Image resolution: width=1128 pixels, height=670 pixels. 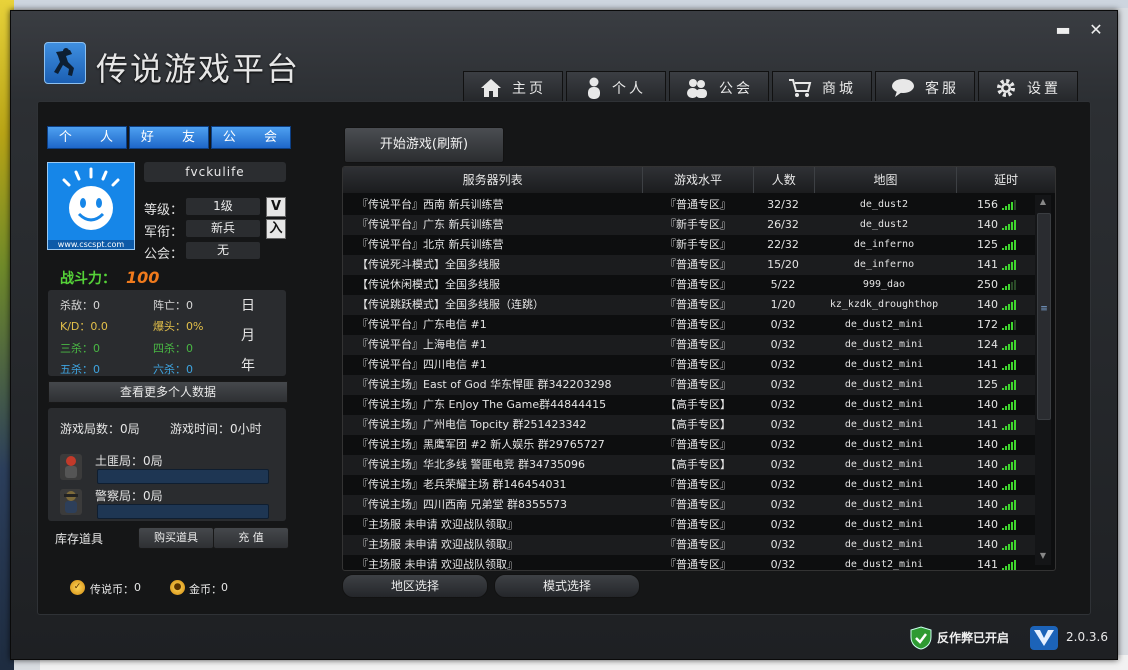 What do you see at coordinates (65, 63) in the screenshot?
I see `app-logo-icon` at bounding box center [65, 63].